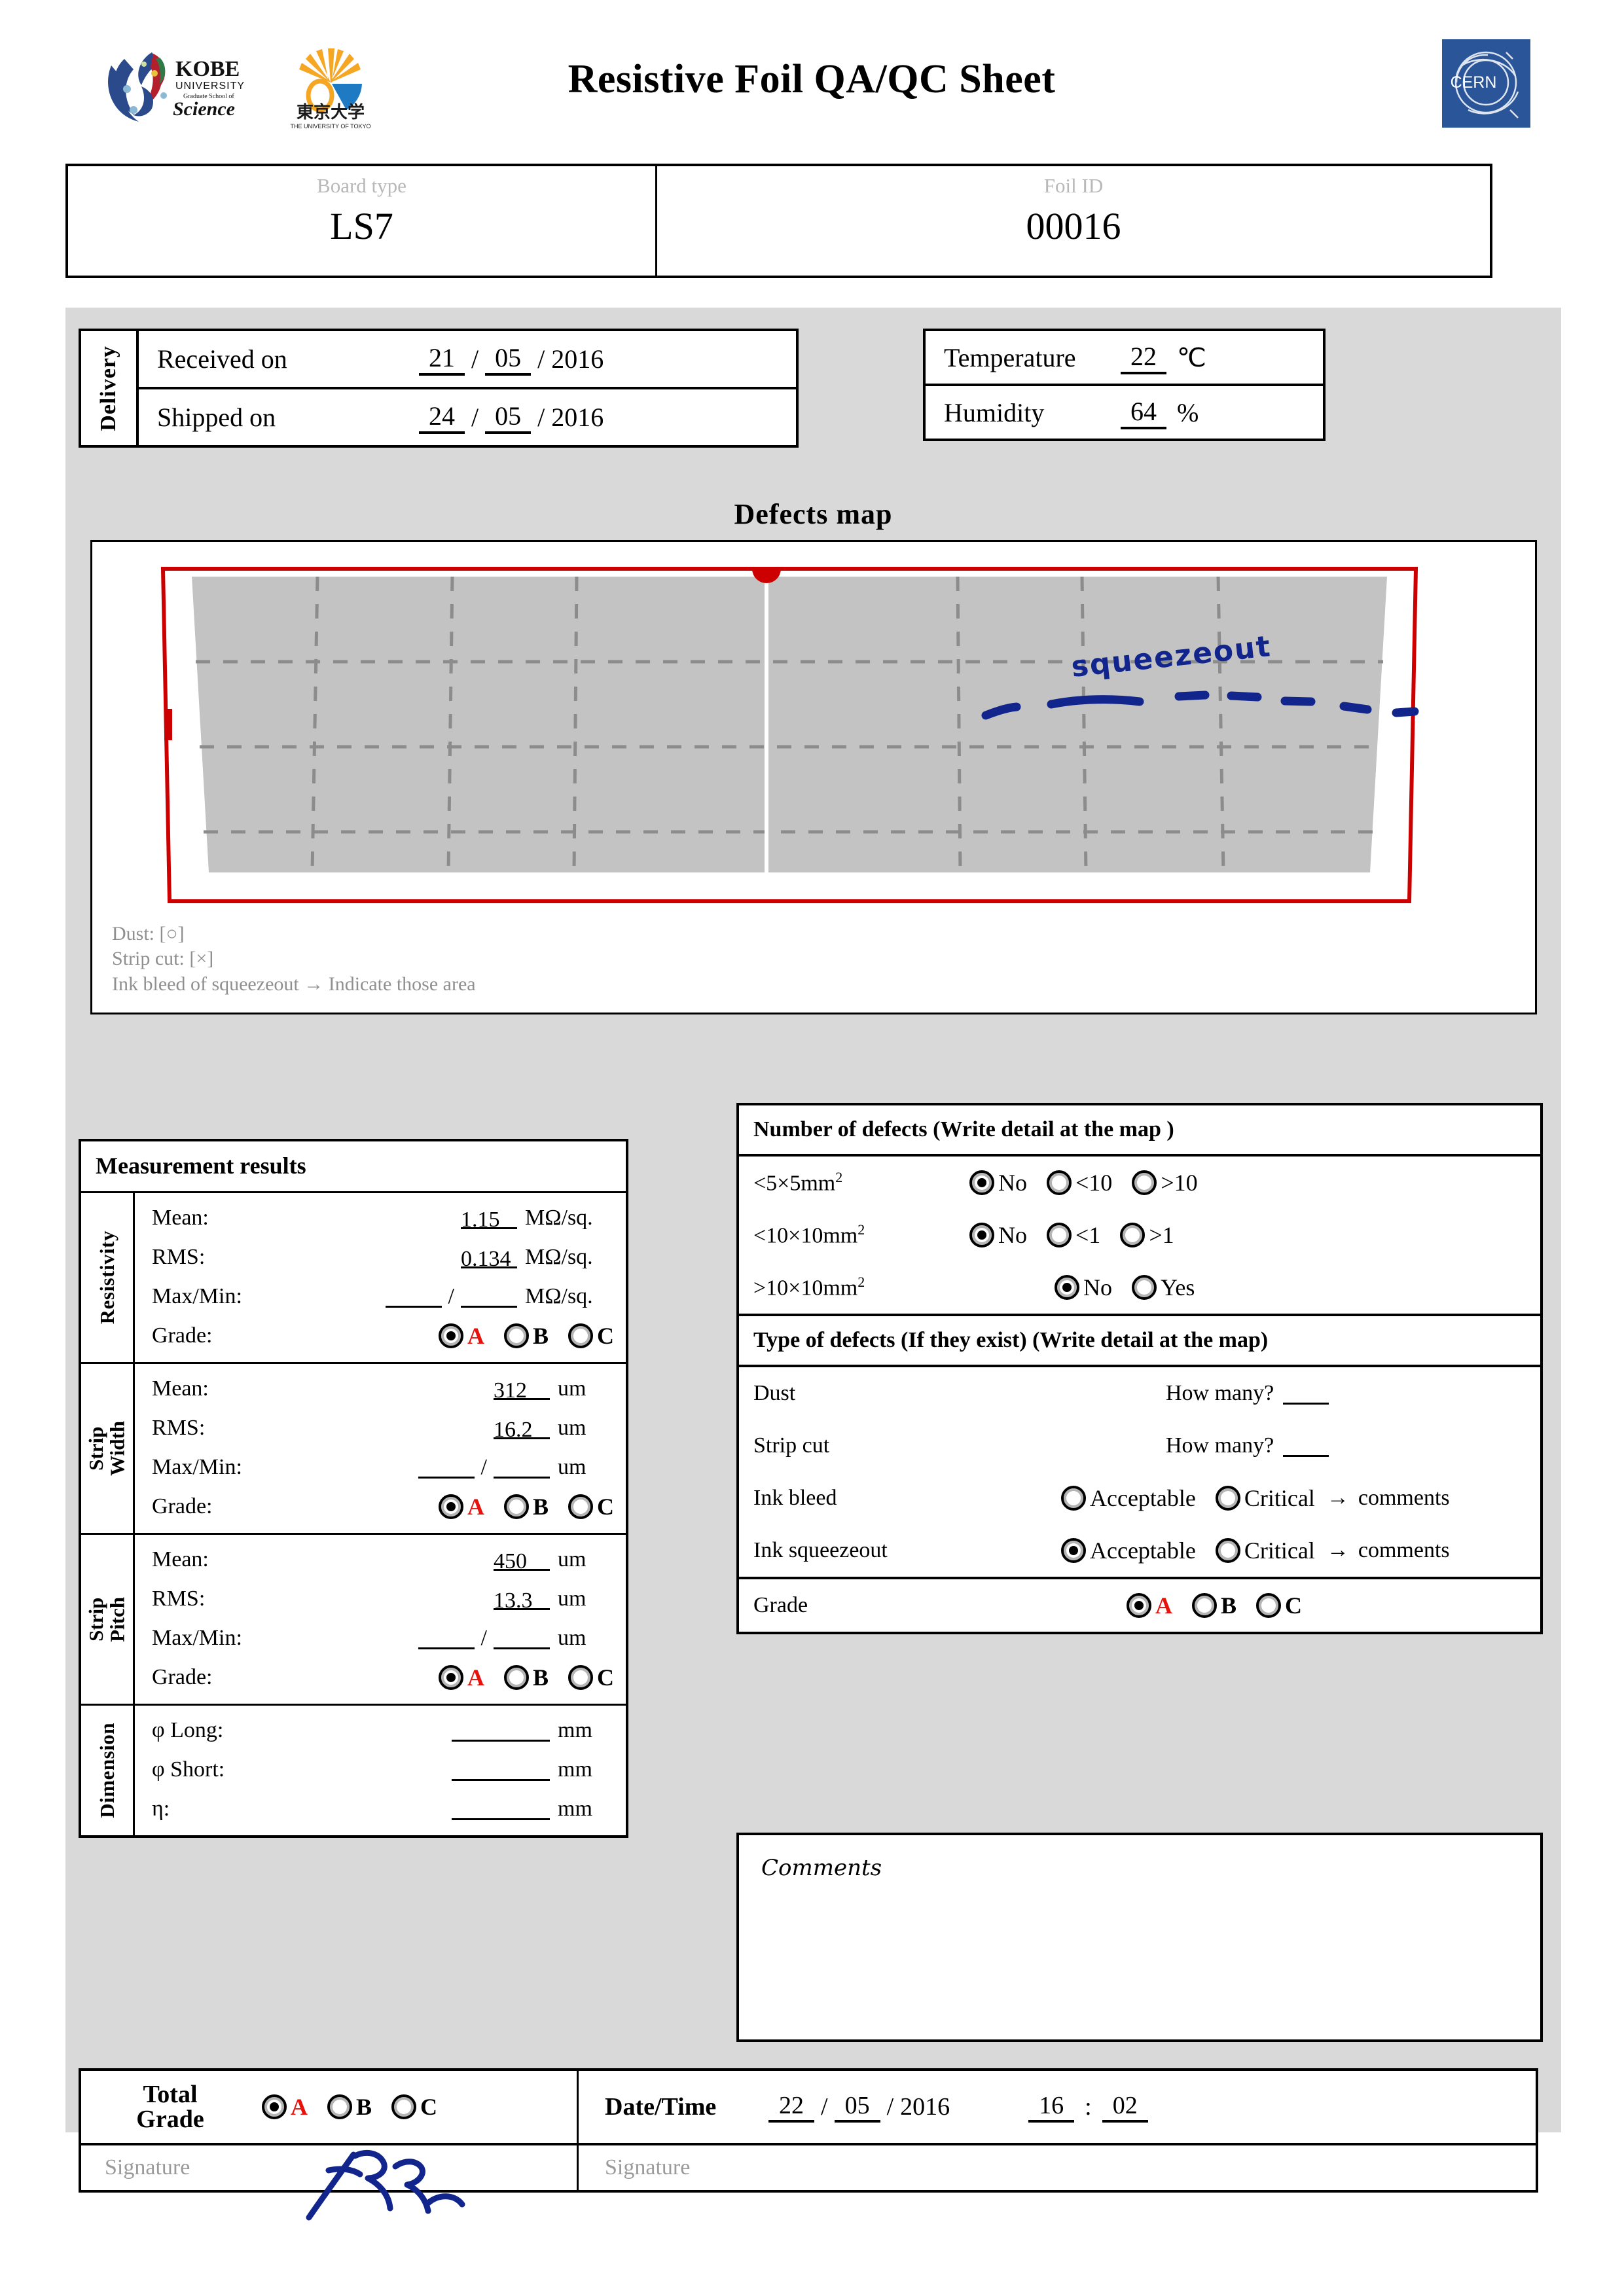 The image size is (1624, 2296). I want to click on time-hour-field: 16, so click(1051, 2107).